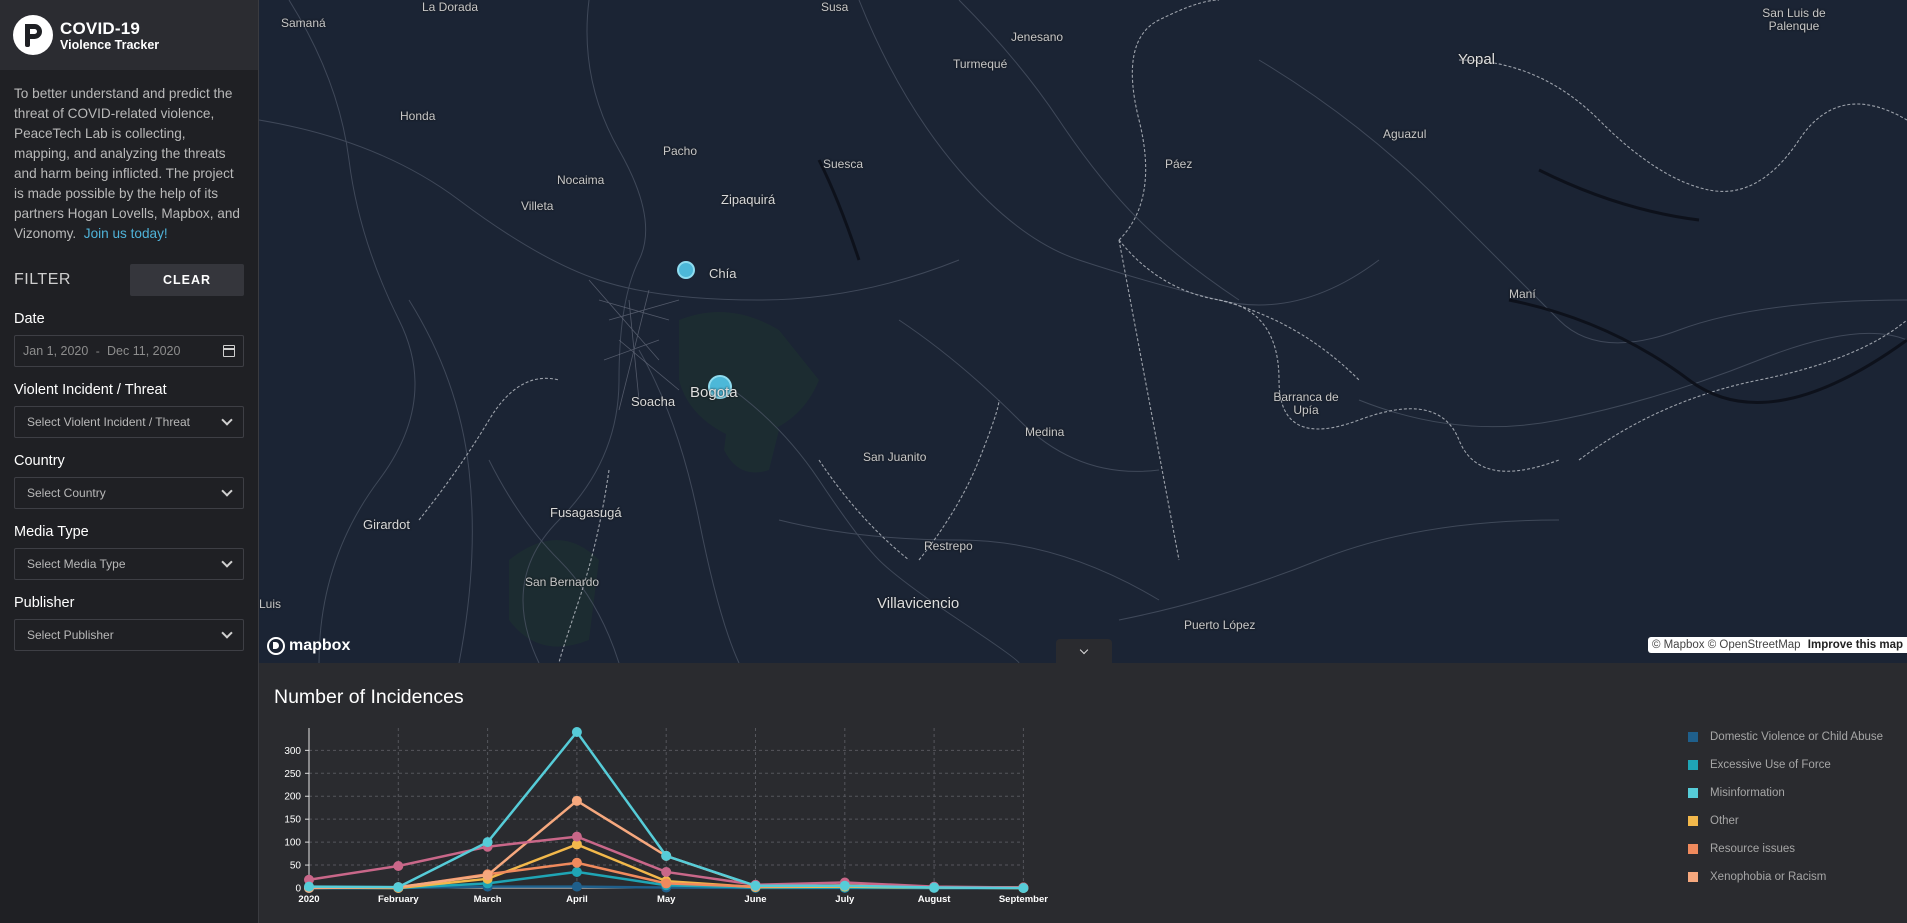 Image resolution: width=1907 pixels, height=923 pixels. What do you see at coordinates (398, 899) in the screenshot?
I see `x-tick-label: February` at bounding box center [398, 899].